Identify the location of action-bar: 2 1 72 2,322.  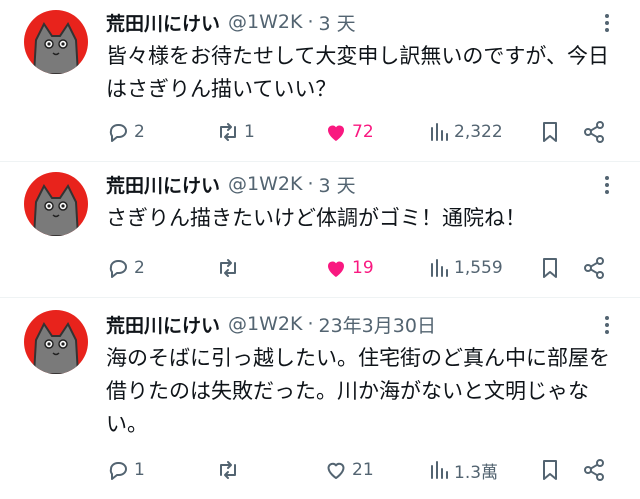
(366, 132).